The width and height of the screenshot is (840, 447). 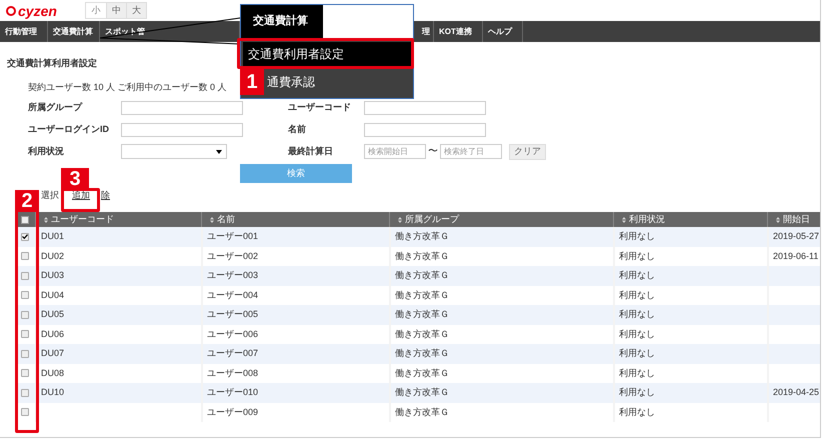 I want to click on field-label: ユーザーログインID, so click(x=69, y=129).